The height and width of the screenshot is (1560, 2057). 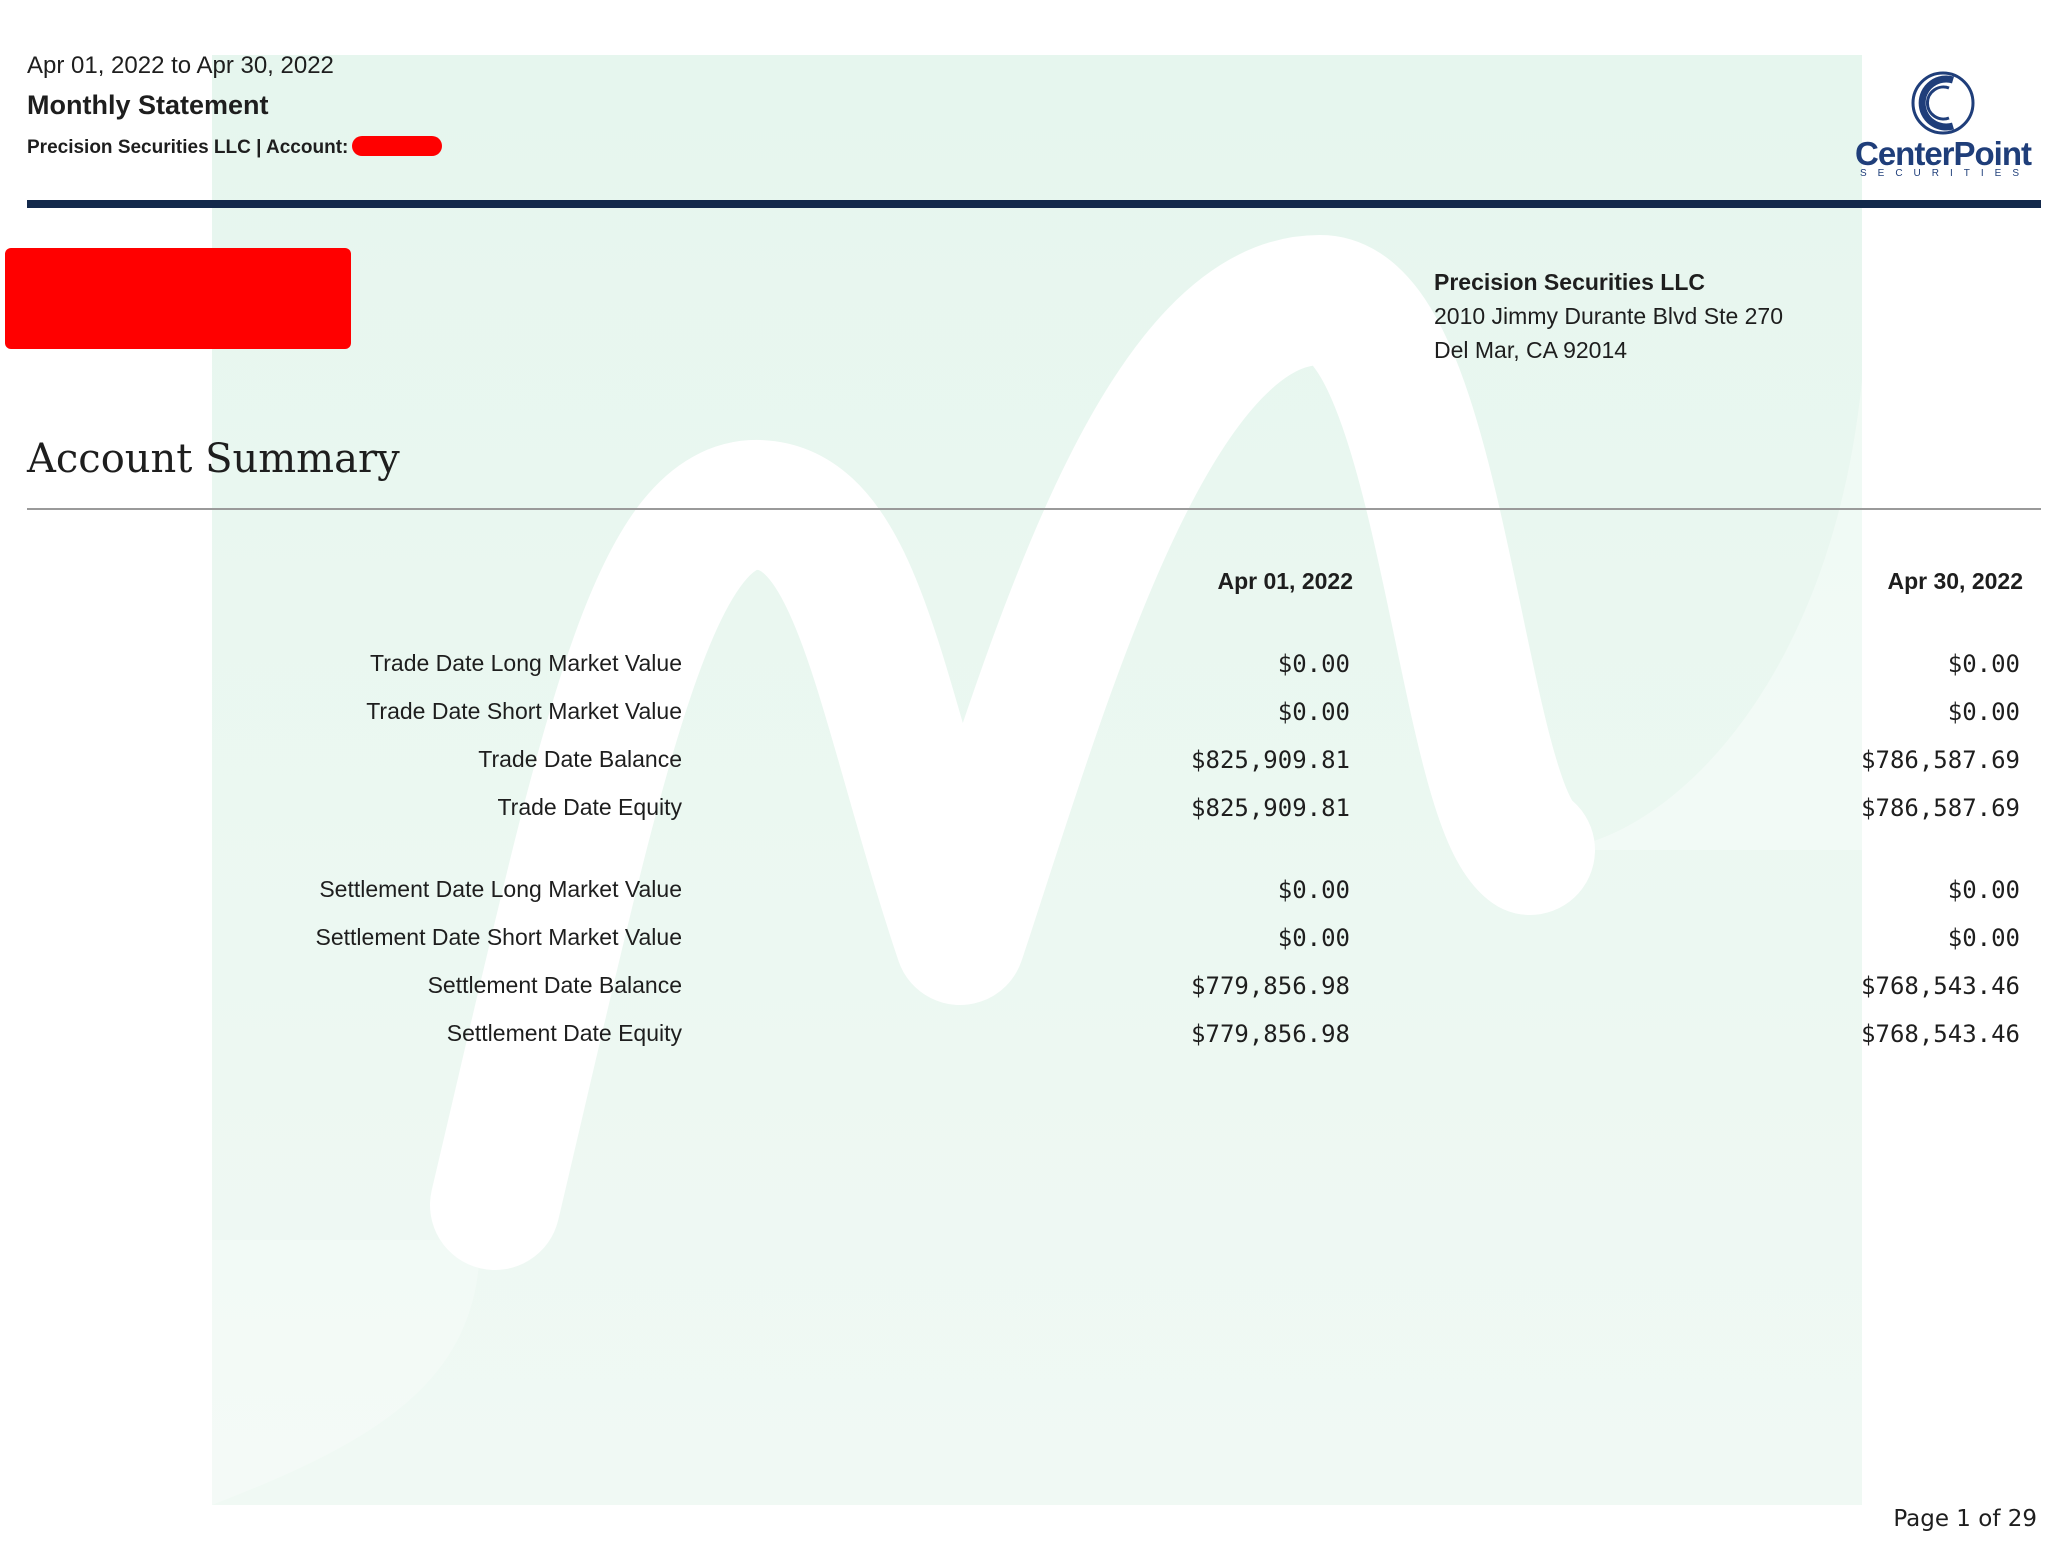 What do you see at coordinates (180, 65) in the screenshot?
I see `statement-date-range: Apr 01, 2022 to Apr 30, 2022` at bounding box center [180, 65].